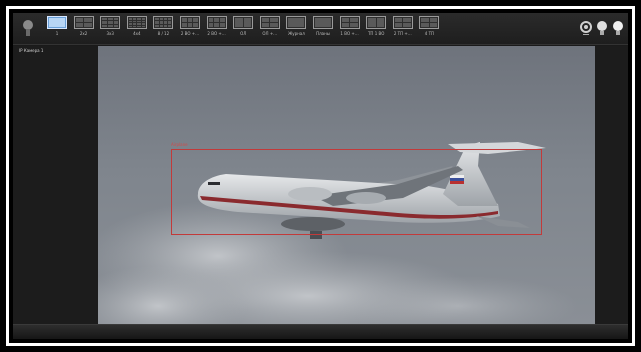 The image size is (641, 352). Describe the element at coordinates (137, 33) in the screenshot. I see `layout-button-label: 4x4` at that location.